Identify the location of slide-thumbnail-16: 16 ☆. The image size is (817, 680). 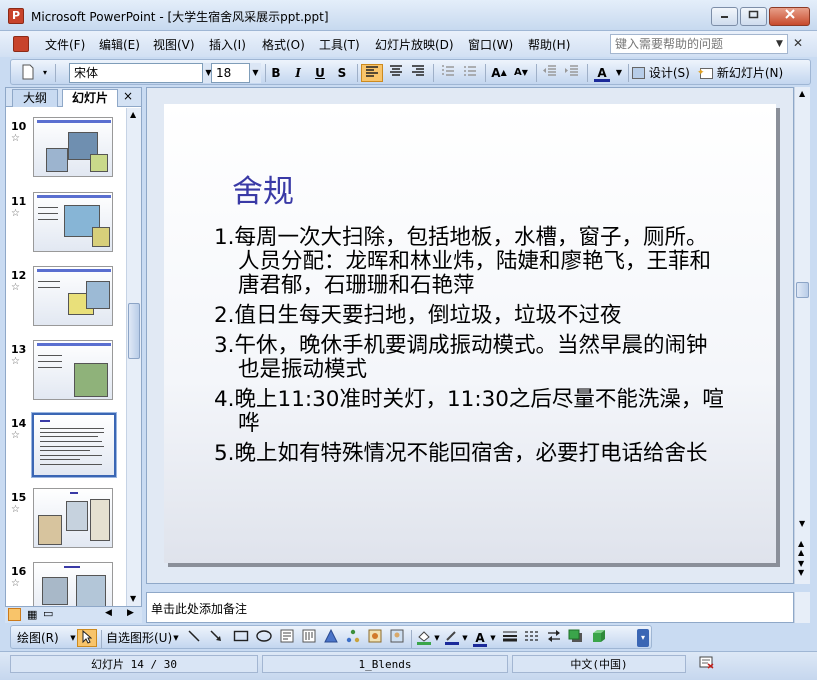
(66, 584).